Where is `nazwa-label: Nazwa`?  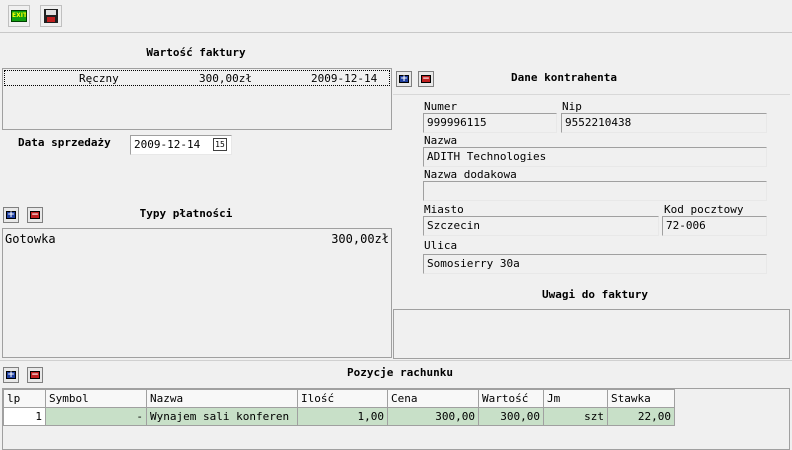 nazwa-label: Nazwa is located at coordinates (441, 140).